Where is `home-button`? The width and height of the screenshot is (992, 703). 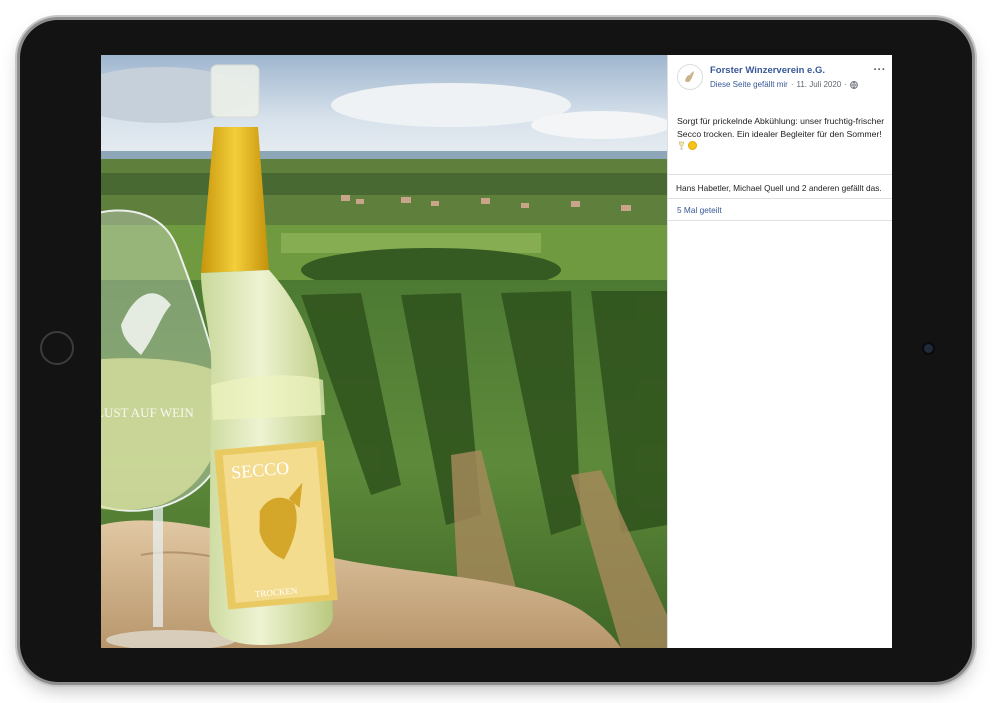
home-button is located at coordinates (57, 348).